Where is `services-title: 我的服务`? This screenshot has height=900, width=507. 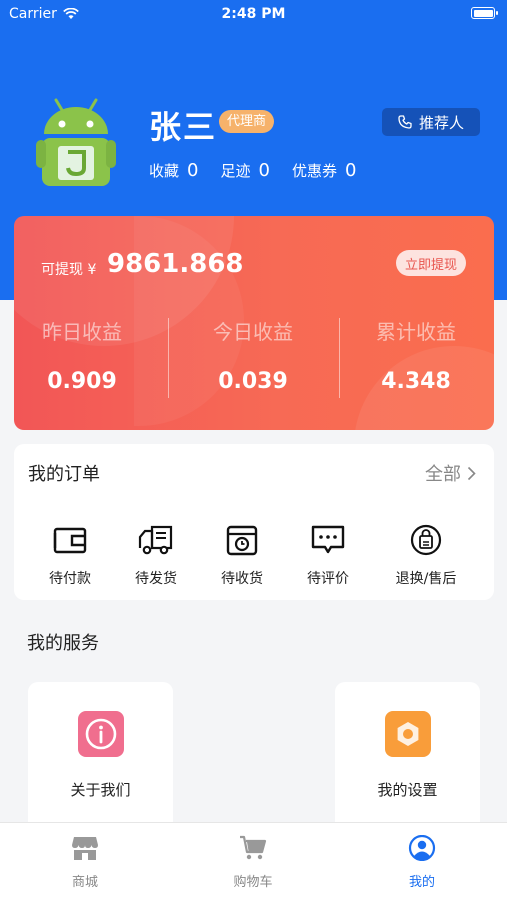 services-title: 我的服务 is located at coordinates (63, 643).